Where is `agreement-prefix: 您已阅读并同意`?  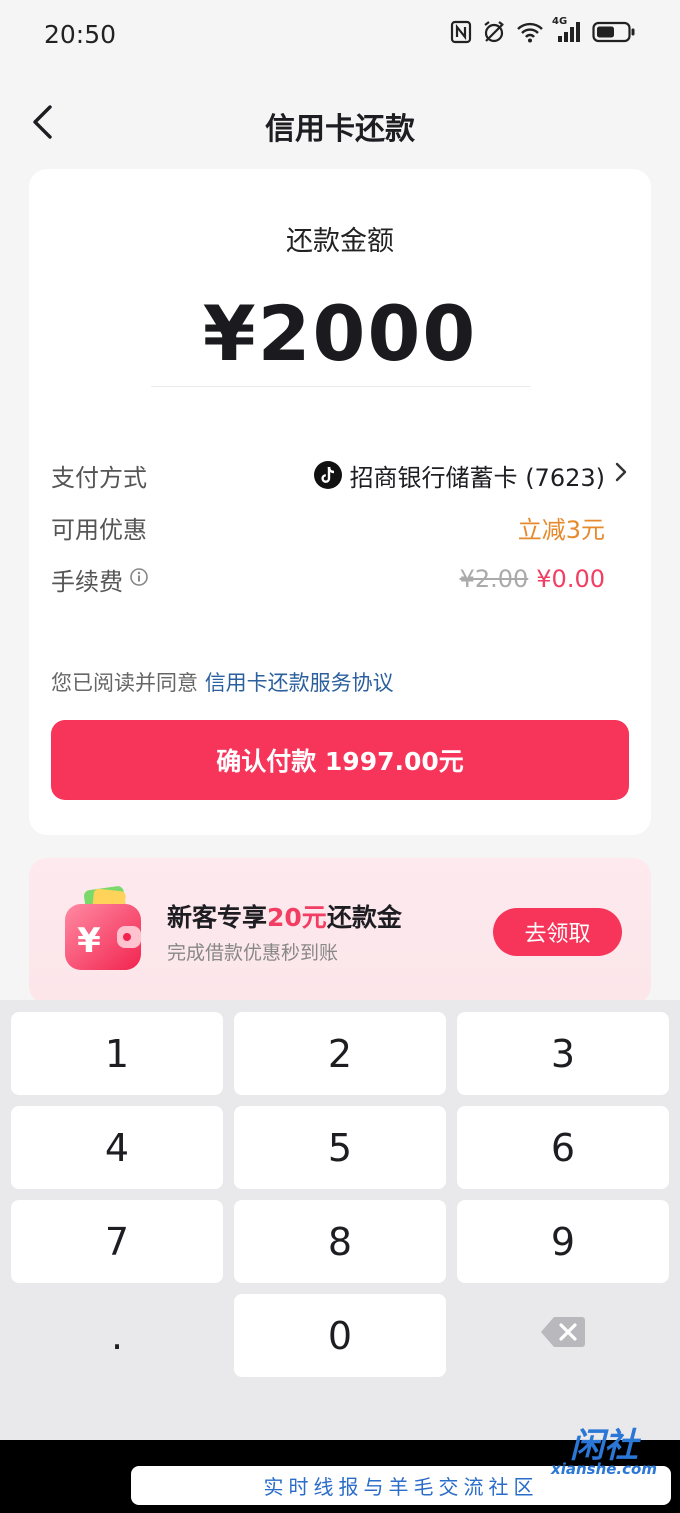
agreement-prefix: 您已阅读并同意 is located at coordinates (128, 683).